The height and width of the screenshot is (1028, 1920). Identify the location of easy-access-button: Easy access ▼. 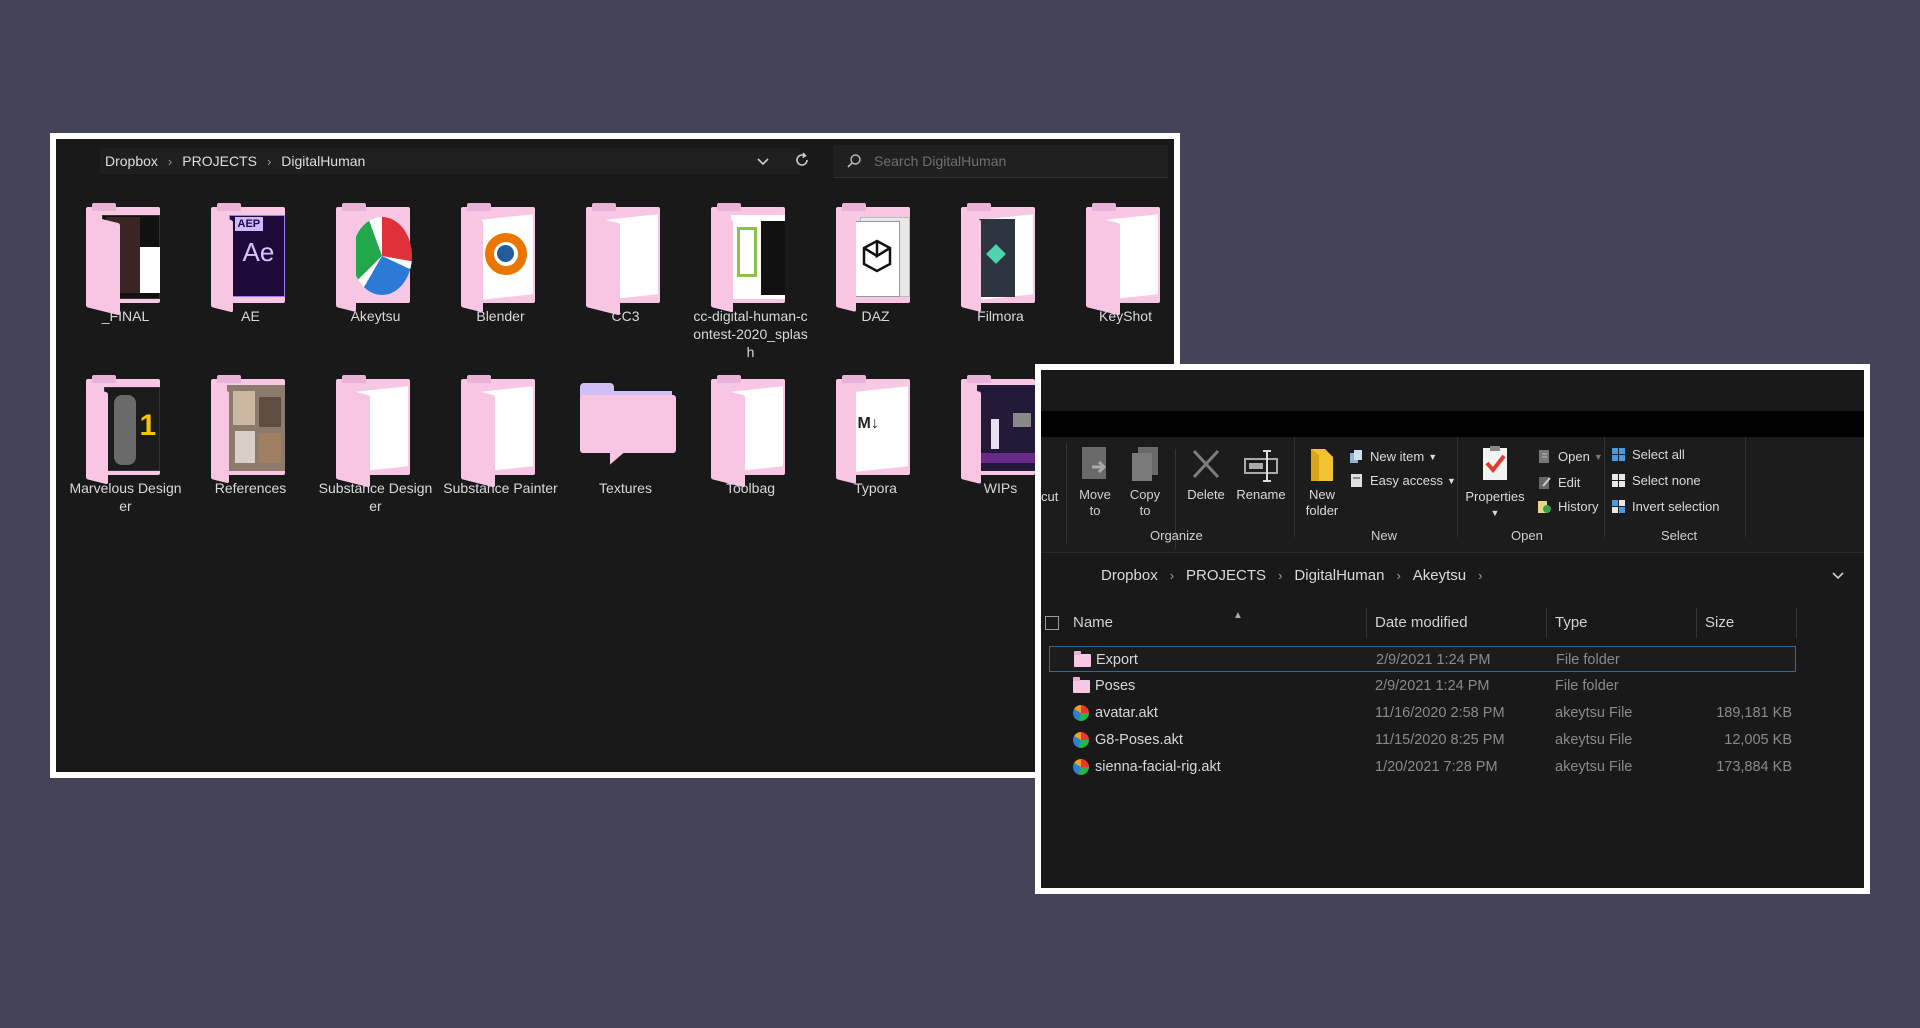
(1402, 480).